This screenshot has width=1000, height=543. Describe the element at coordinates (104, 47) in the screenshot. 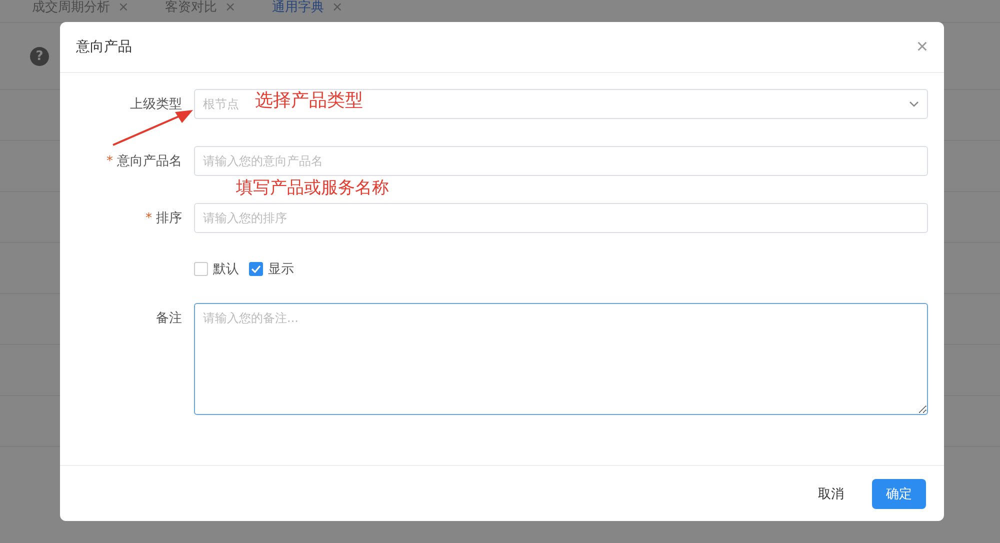

I see `dialog-title: 意向产品` at that location.